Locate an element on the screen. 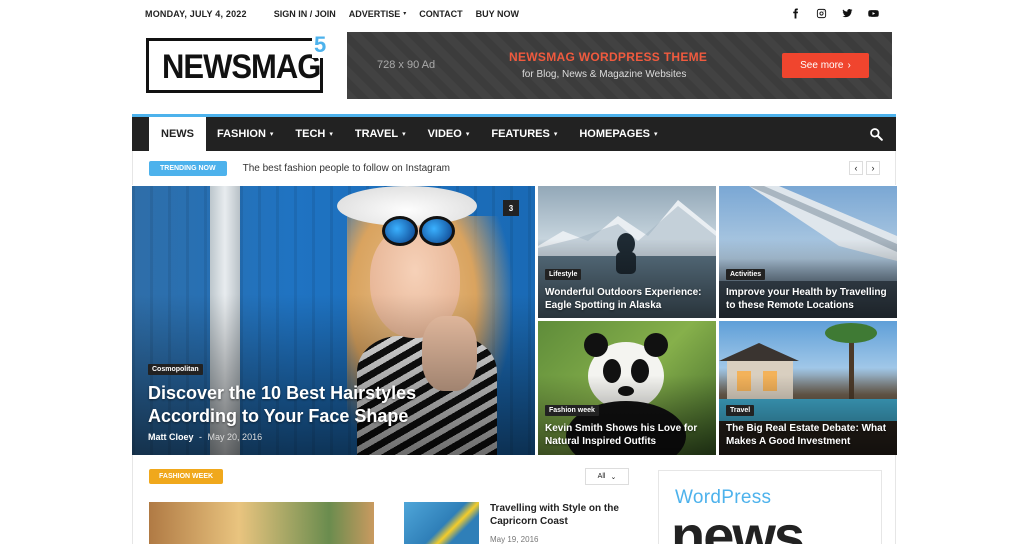 The image size is (1024, 544). buy-now-label: BUY NOW is located at coordinates (497, 13).